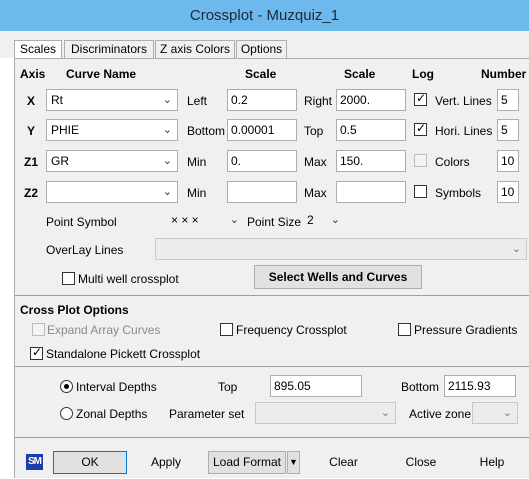 This screenshot has height=479, width=529. I want to click on sm-logo-icon: SM, so click(34, 462).